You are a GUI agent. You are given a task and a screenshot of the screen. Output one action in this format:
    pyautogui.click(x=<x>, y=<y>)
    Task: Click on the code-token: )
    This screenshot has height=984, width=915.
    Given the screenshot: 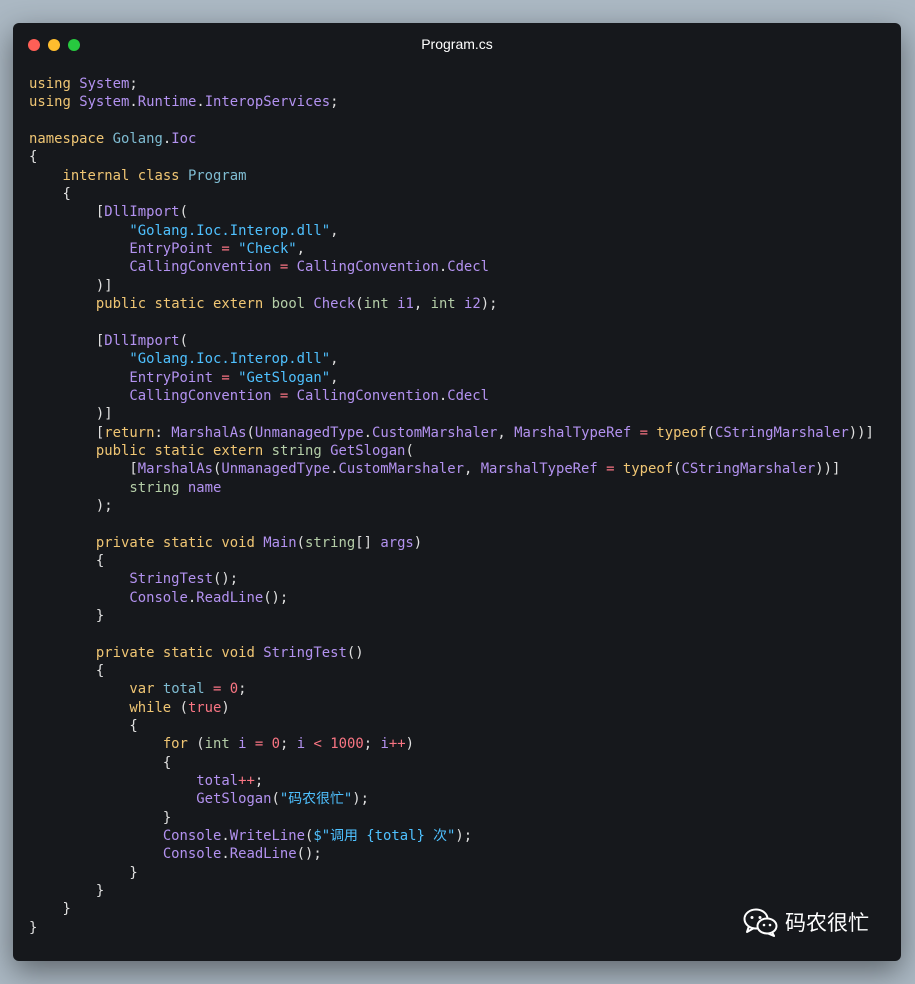 What is the action you would take?
    pyautogui.click(x=409, y=744)
    